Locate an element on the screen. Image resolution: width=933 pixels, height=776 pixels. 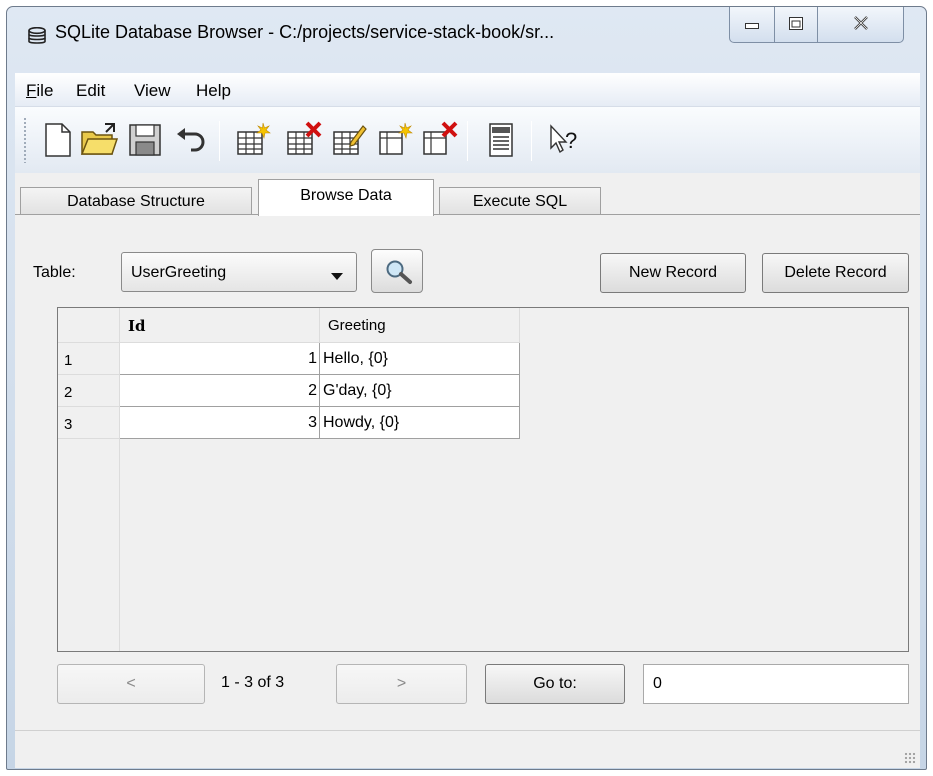
row-header: 2 is located at coordinates (89, 391).